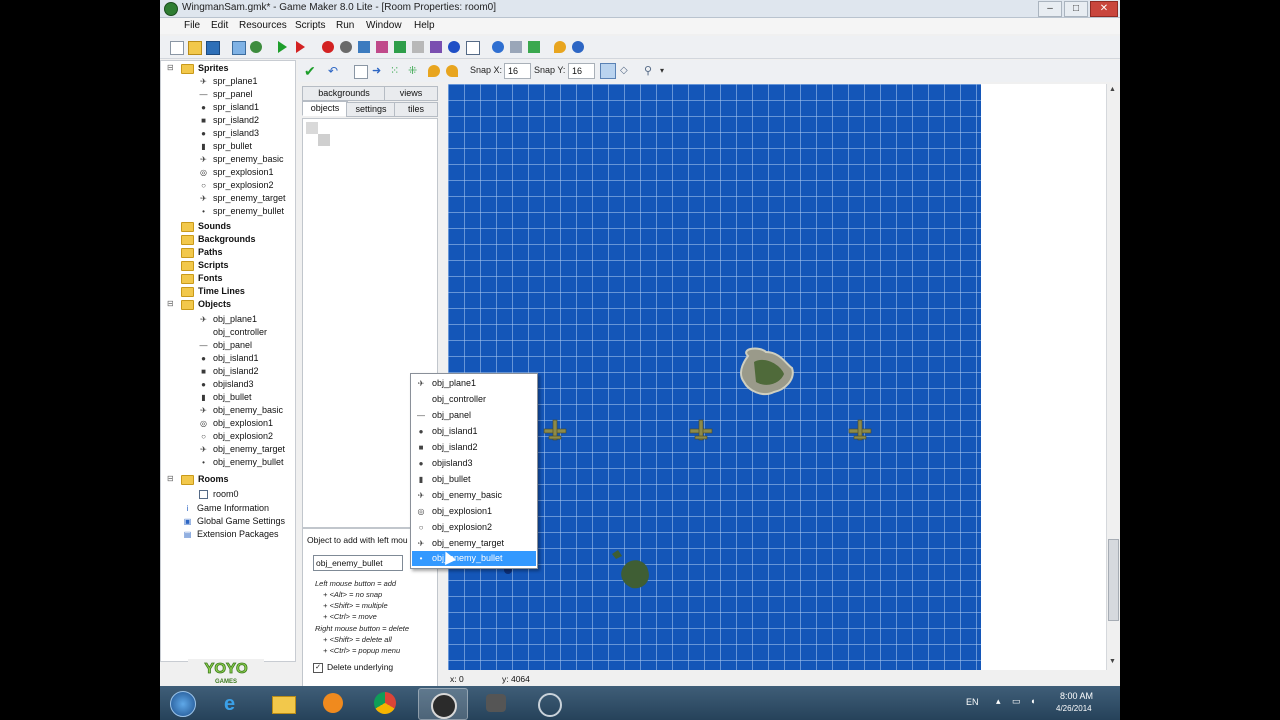  Describe the element at coordinates (353, 667) in the screenshot. I see `delete-underlying-checkbox: ✓ Delete underlying` at that location.